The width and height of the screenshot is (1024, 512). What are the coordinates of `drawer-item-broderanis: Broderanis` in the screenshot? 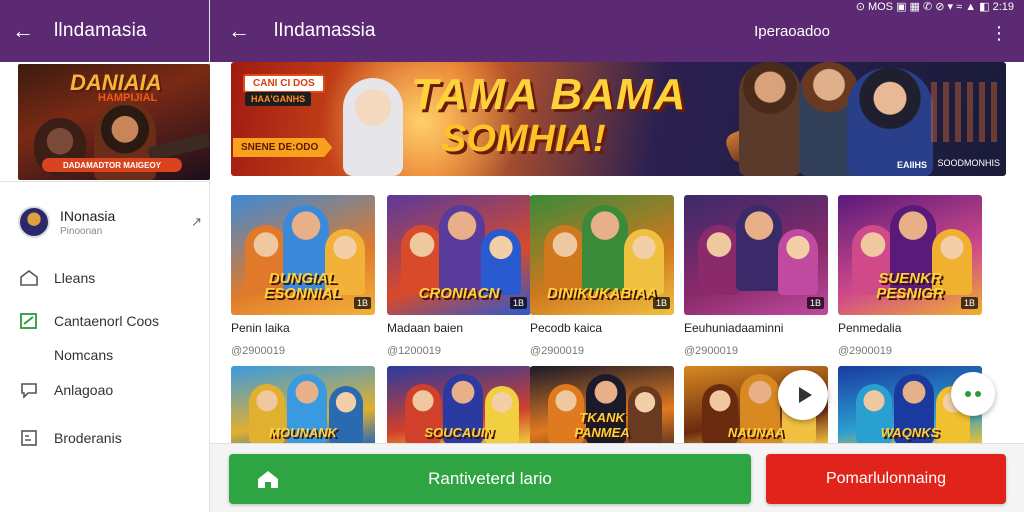 It's located at (113, 438).